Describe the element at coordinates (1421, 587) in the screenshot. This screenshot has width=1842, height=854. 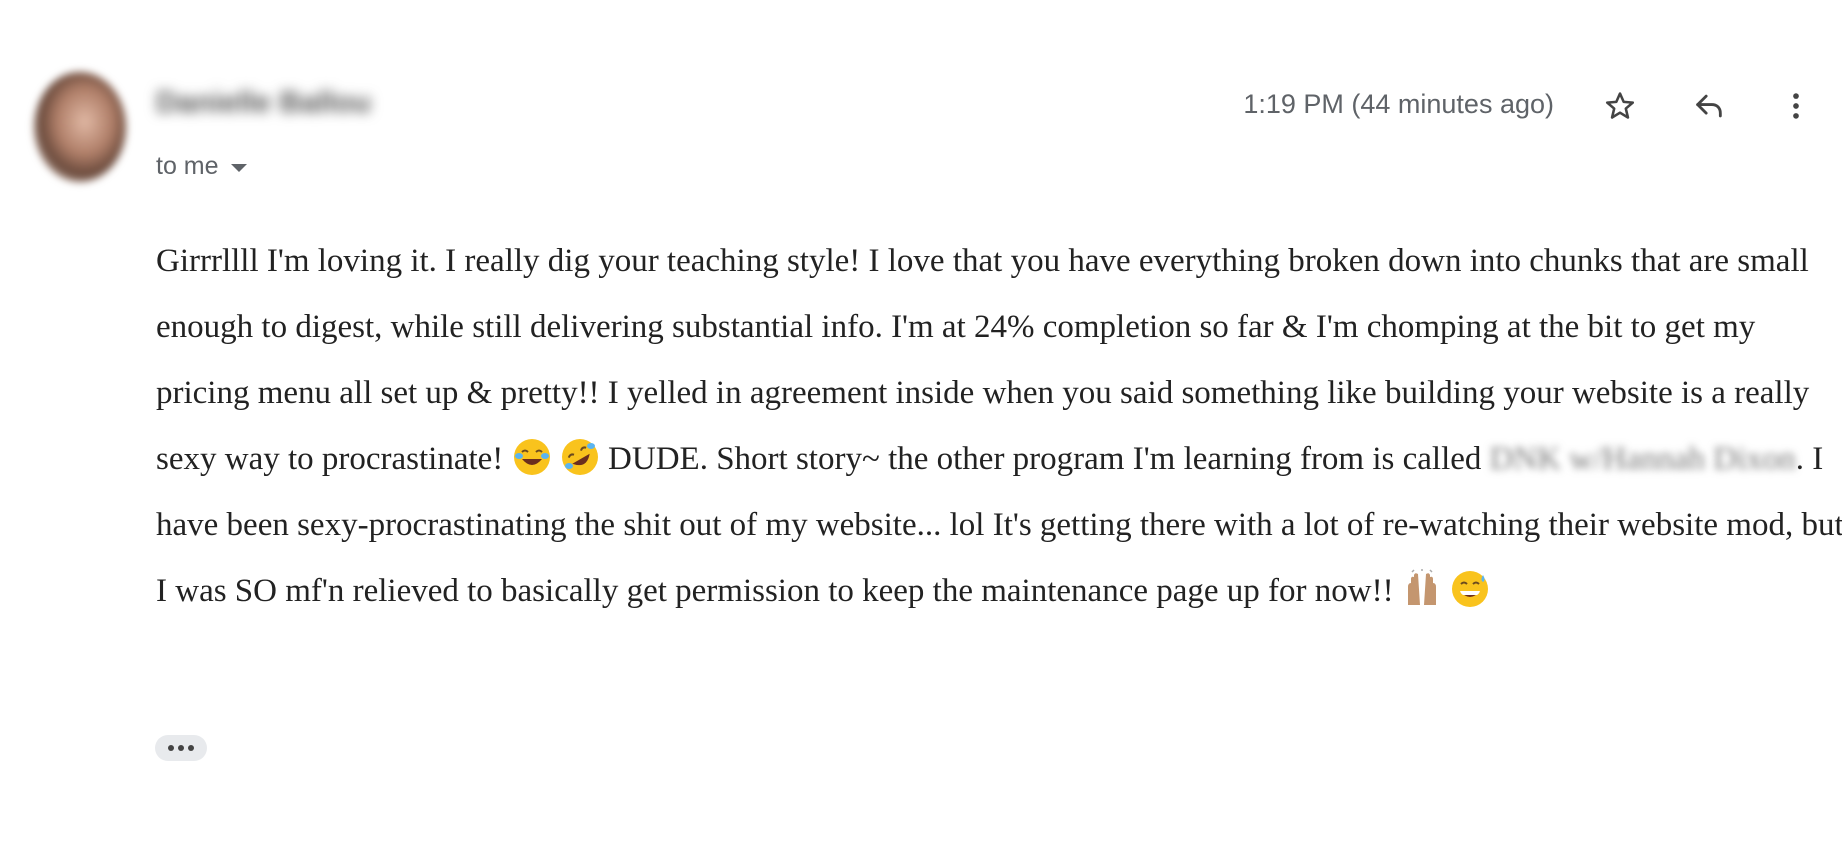
I see `raising-hands-icon` at that location.